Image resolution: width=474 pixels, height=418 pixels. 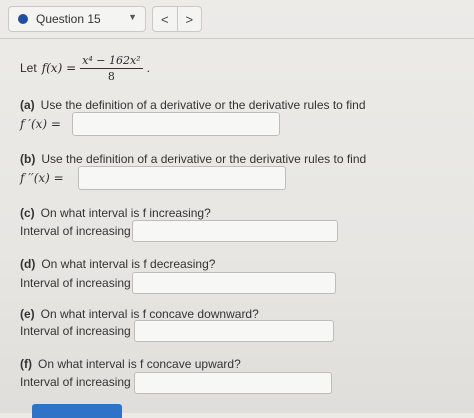 What do you see at coordinates (234, 331) in the screenshot?
I see `concave-down-interval-input` at bounding box center [234, 331].